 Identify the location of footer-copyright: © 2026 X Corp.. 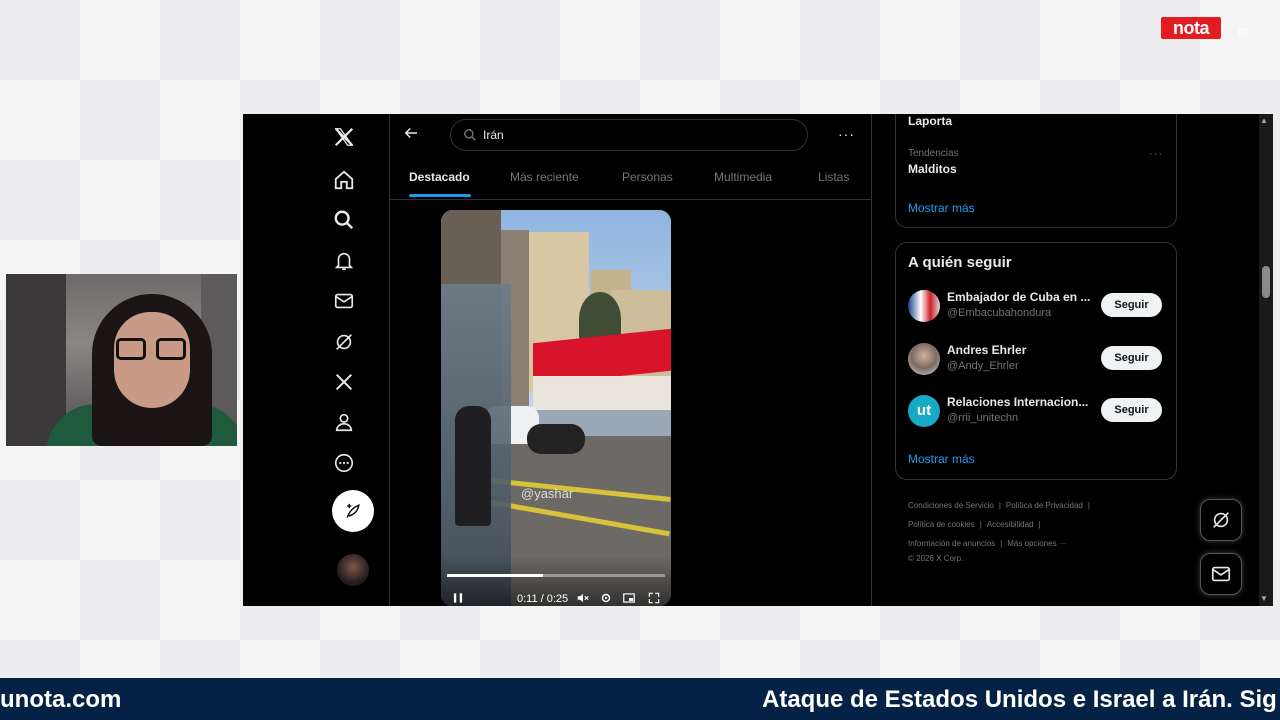
(936, 558).